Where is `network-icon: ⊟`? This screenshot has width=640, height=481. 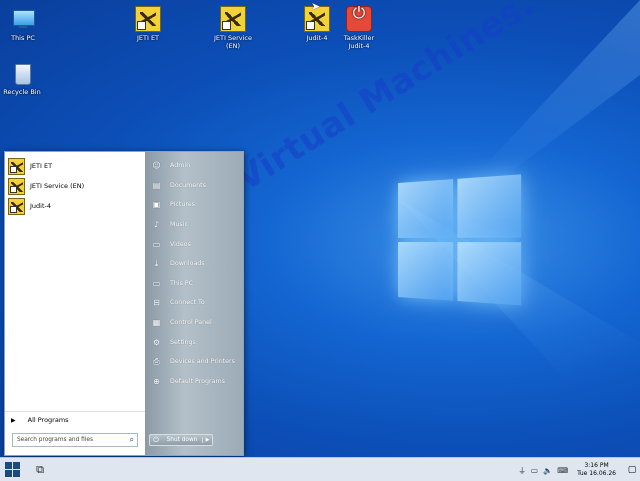
network-icon: ⊟ is located at coordinates (156, 303).